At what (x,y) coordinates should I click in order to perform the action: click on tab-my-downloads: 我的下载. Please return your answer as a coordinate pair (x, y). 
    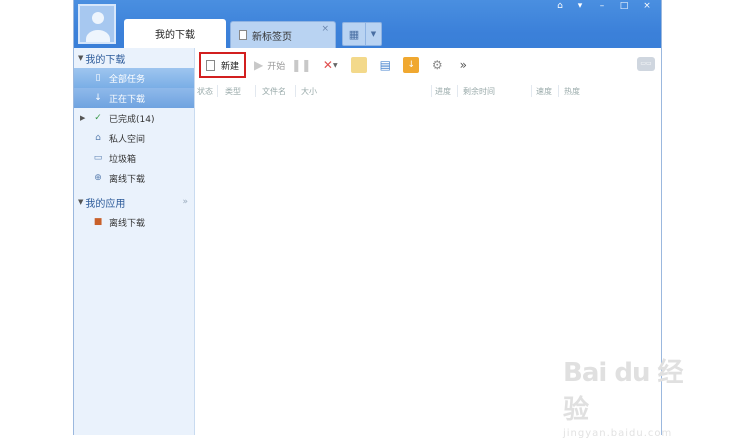
    Looking at the image, I should click on (175, 33).